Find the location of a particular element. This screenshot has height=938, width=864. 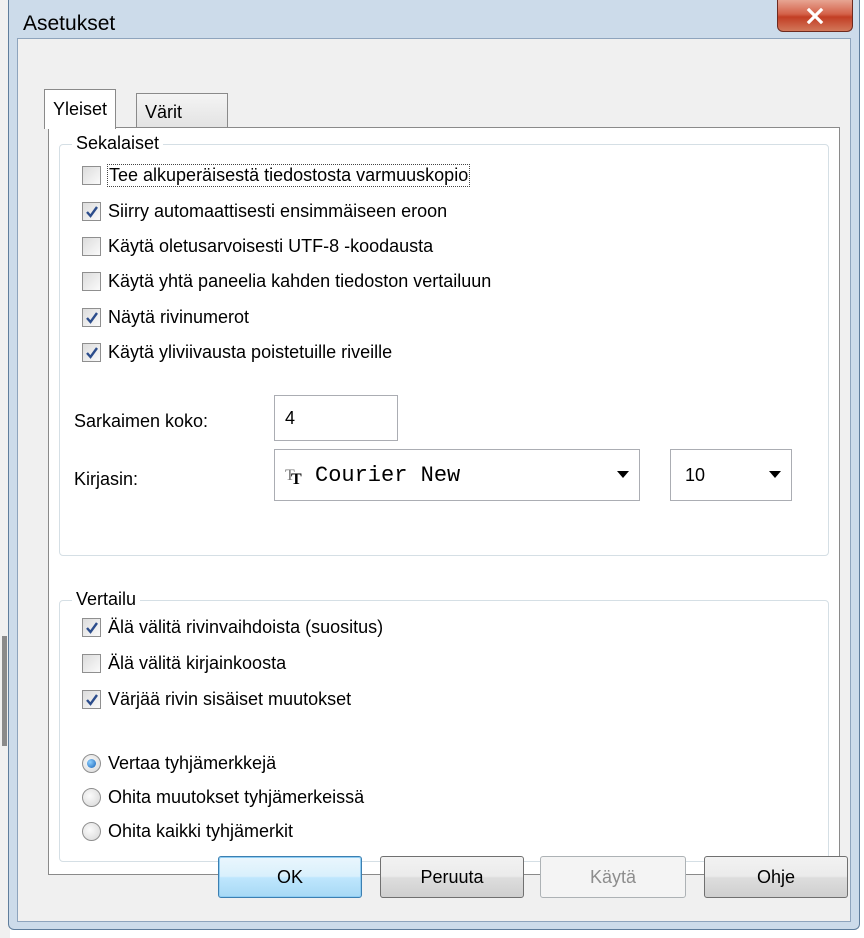

misc-group-legend: Sekalaiset is located at coordinates (118, 143).